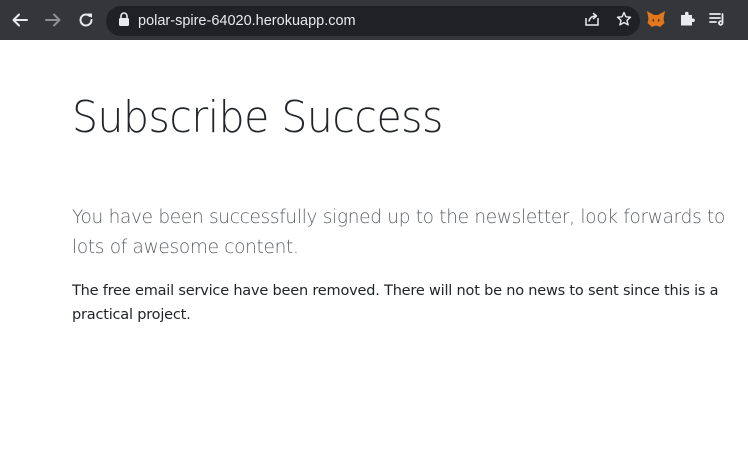 Image resolution: width=748 pixels, height=450 pixels. I want to click on extensions-area, so click(686, 21).